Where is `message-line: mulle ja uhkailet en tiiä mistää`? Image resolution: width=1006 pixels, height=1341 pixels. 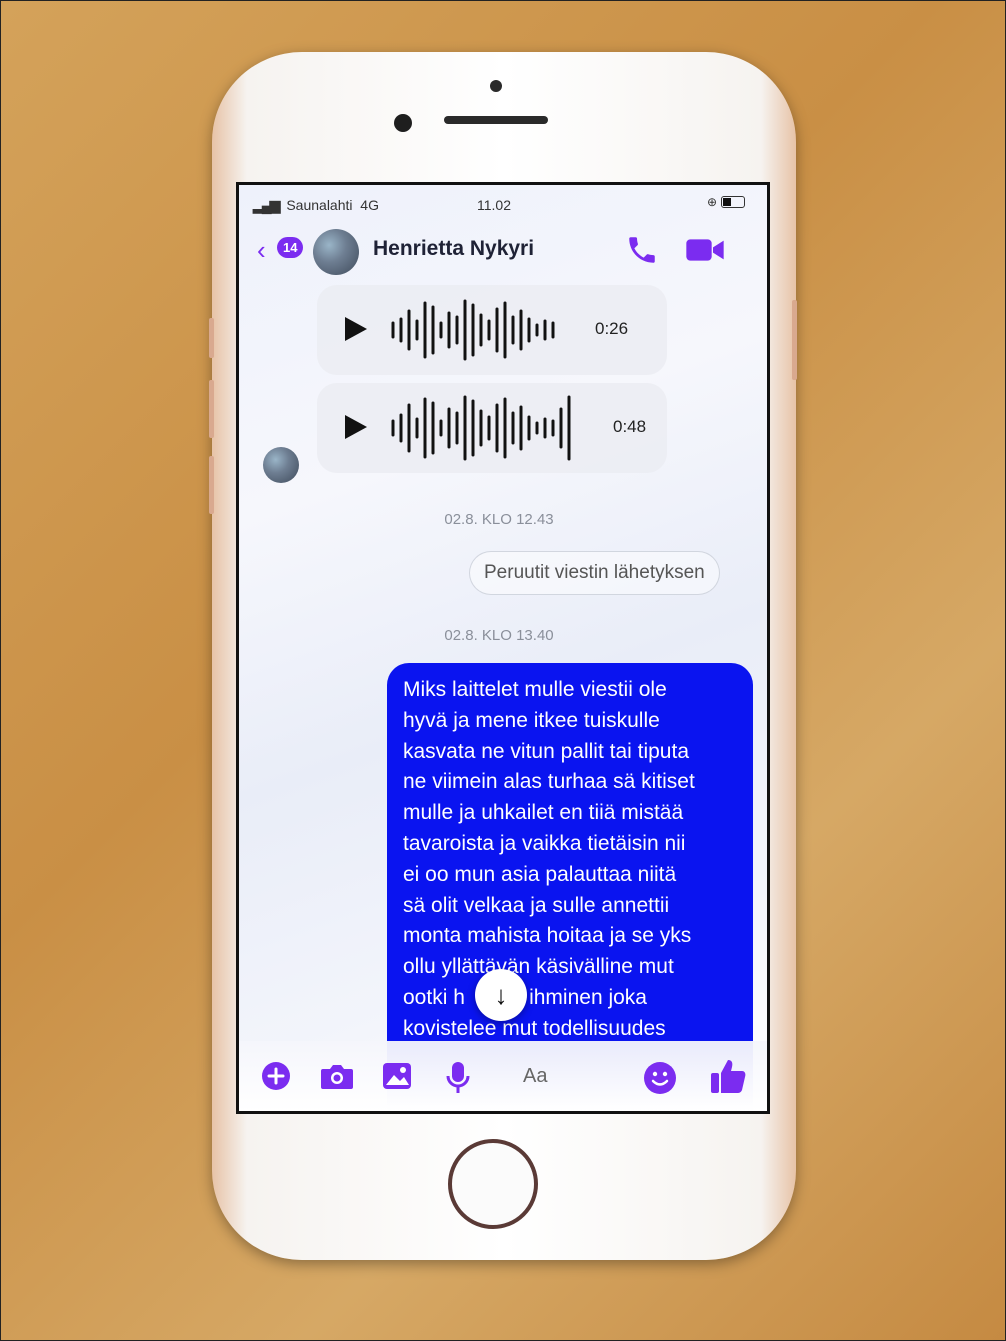
message-line: mulle ja uhkailet en tiiä mistää is located at coordinates (543, 813).